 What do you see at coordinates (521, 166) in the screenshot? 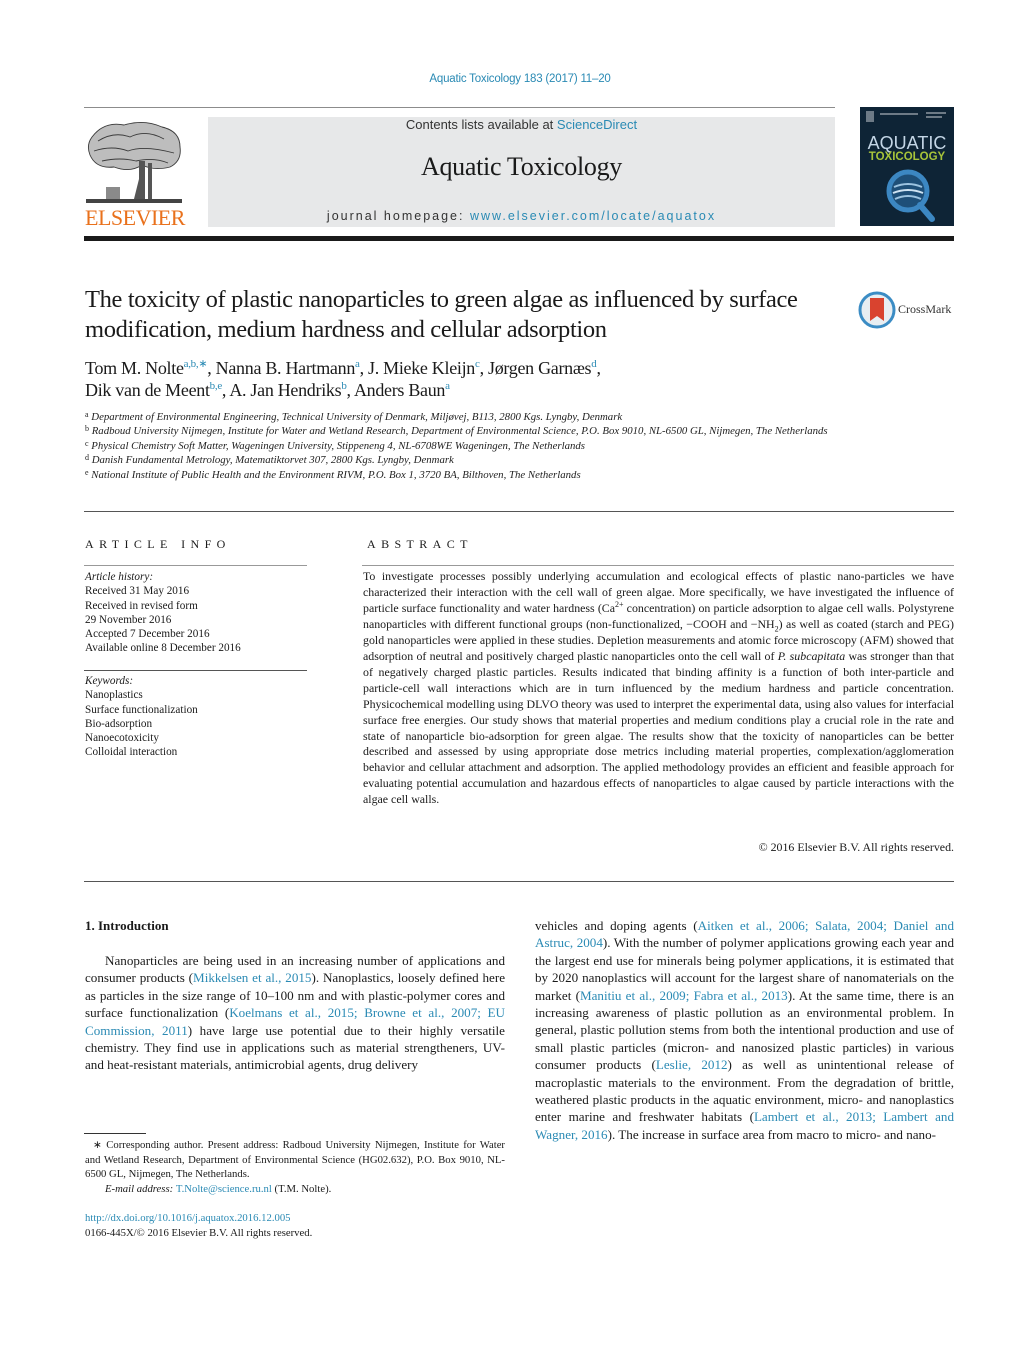
I see `journal-name: Aquatic Toxicology` at bounding box center [521, 166].